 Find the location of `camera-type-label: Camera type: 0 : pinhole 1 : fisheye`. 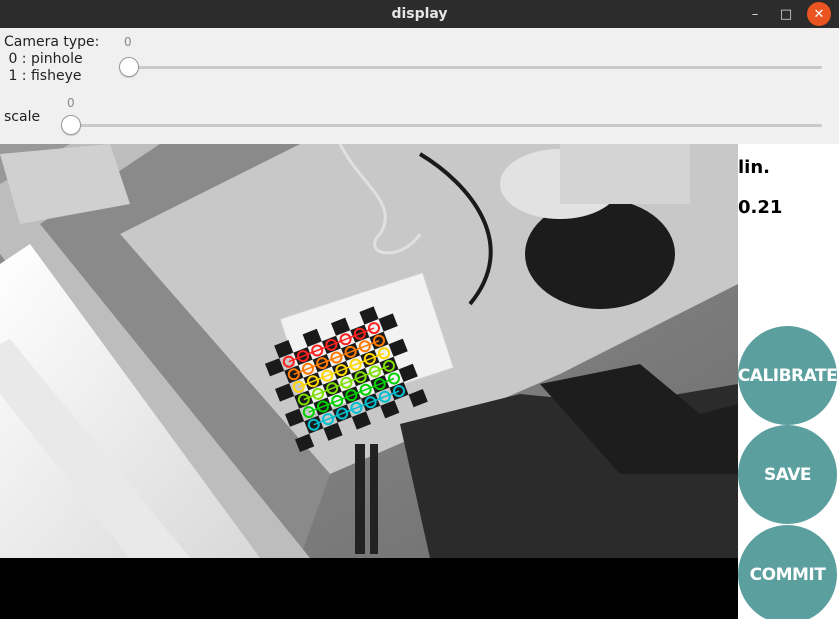

camera-type-label: Camera type: 0 : pinhole 1 : fisheye is located at coordinates (52, 59).